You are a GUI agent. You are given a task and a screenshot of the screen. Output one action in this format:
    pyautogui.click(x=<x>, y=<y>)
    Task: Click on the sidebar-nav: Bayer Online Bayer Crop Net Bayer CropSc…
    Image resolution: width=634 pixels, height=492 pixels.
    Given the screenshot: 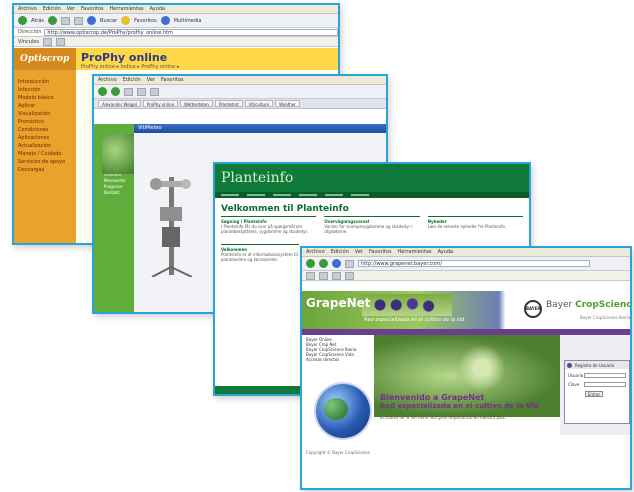 What is the action you would take?
    pyautogui.click(x=338, y=348)
    